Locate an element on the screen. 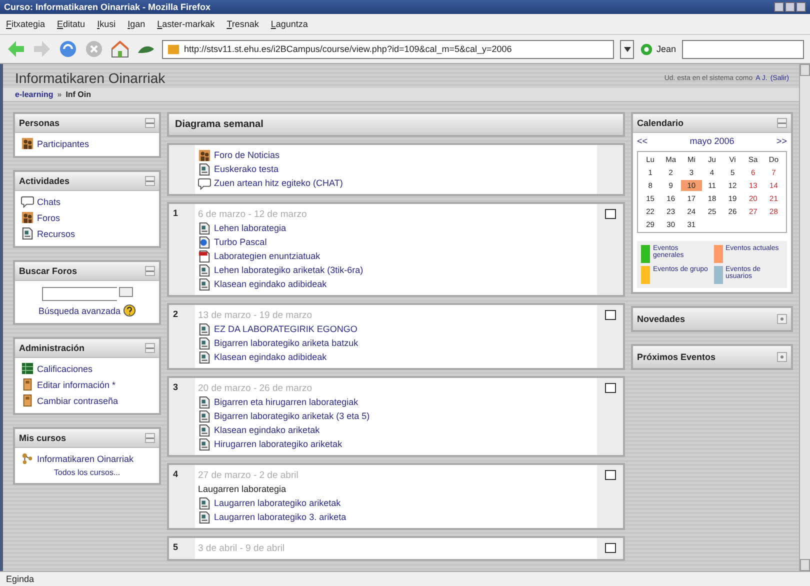 This screenshot has height=586, width=810. activity-link: Laugarren laborategiko 3. ariketa is located at coordinates (280, 517).